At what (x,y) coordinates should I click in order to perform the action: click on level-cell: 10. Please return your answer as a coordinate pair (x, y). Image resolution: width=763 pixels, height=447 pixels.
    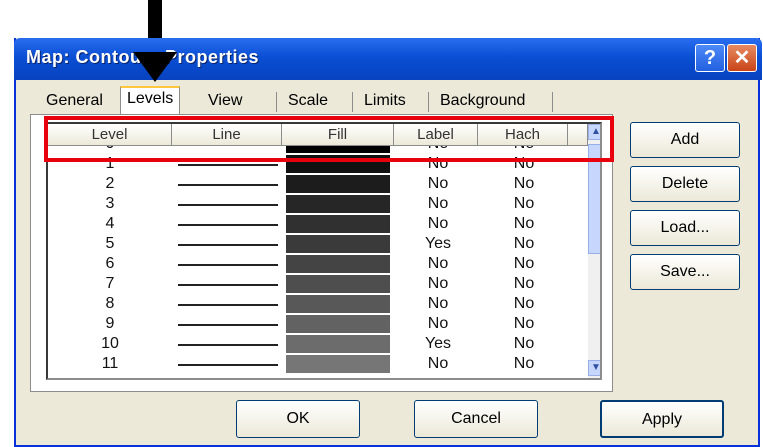
    Looking at the image, I should click on (110, 343).